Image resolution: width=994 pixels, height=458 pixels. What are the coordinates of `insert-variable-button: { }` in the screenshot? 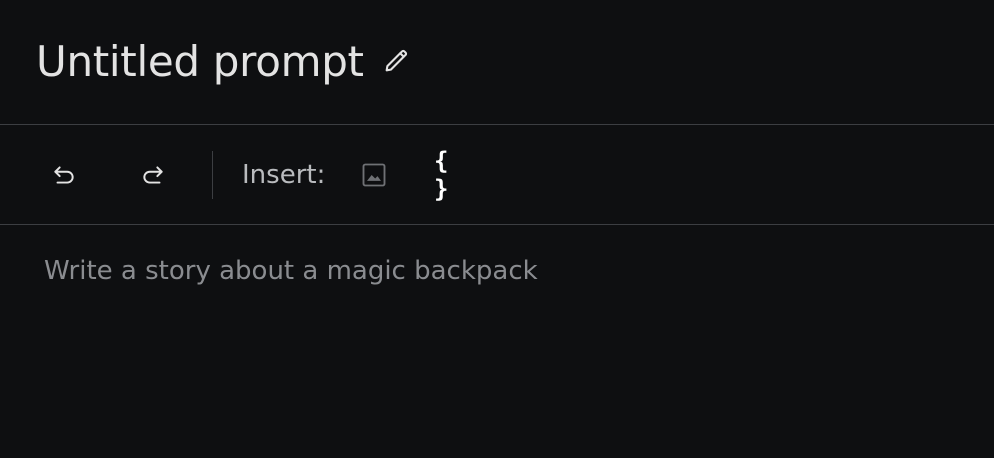 It's located at (453, 175).